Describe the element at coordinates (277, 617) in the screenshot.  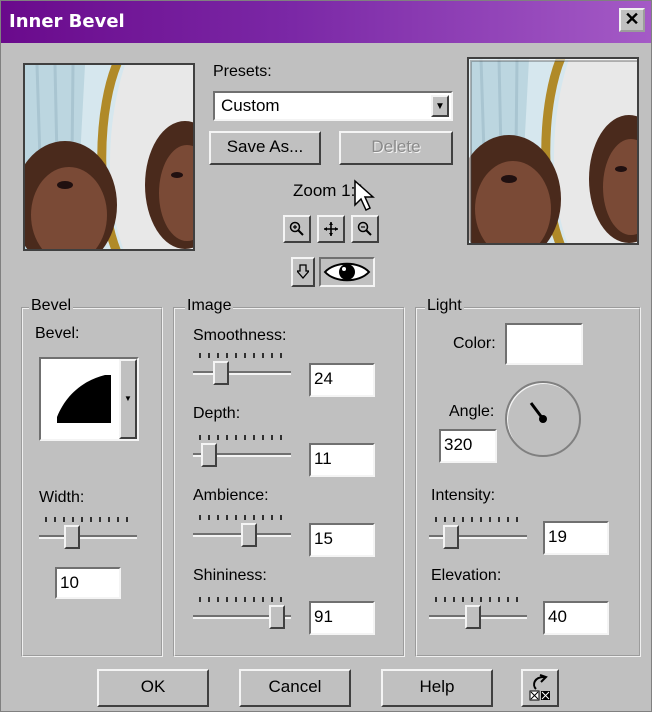
I see `shininess-slider-thumb` at that location.